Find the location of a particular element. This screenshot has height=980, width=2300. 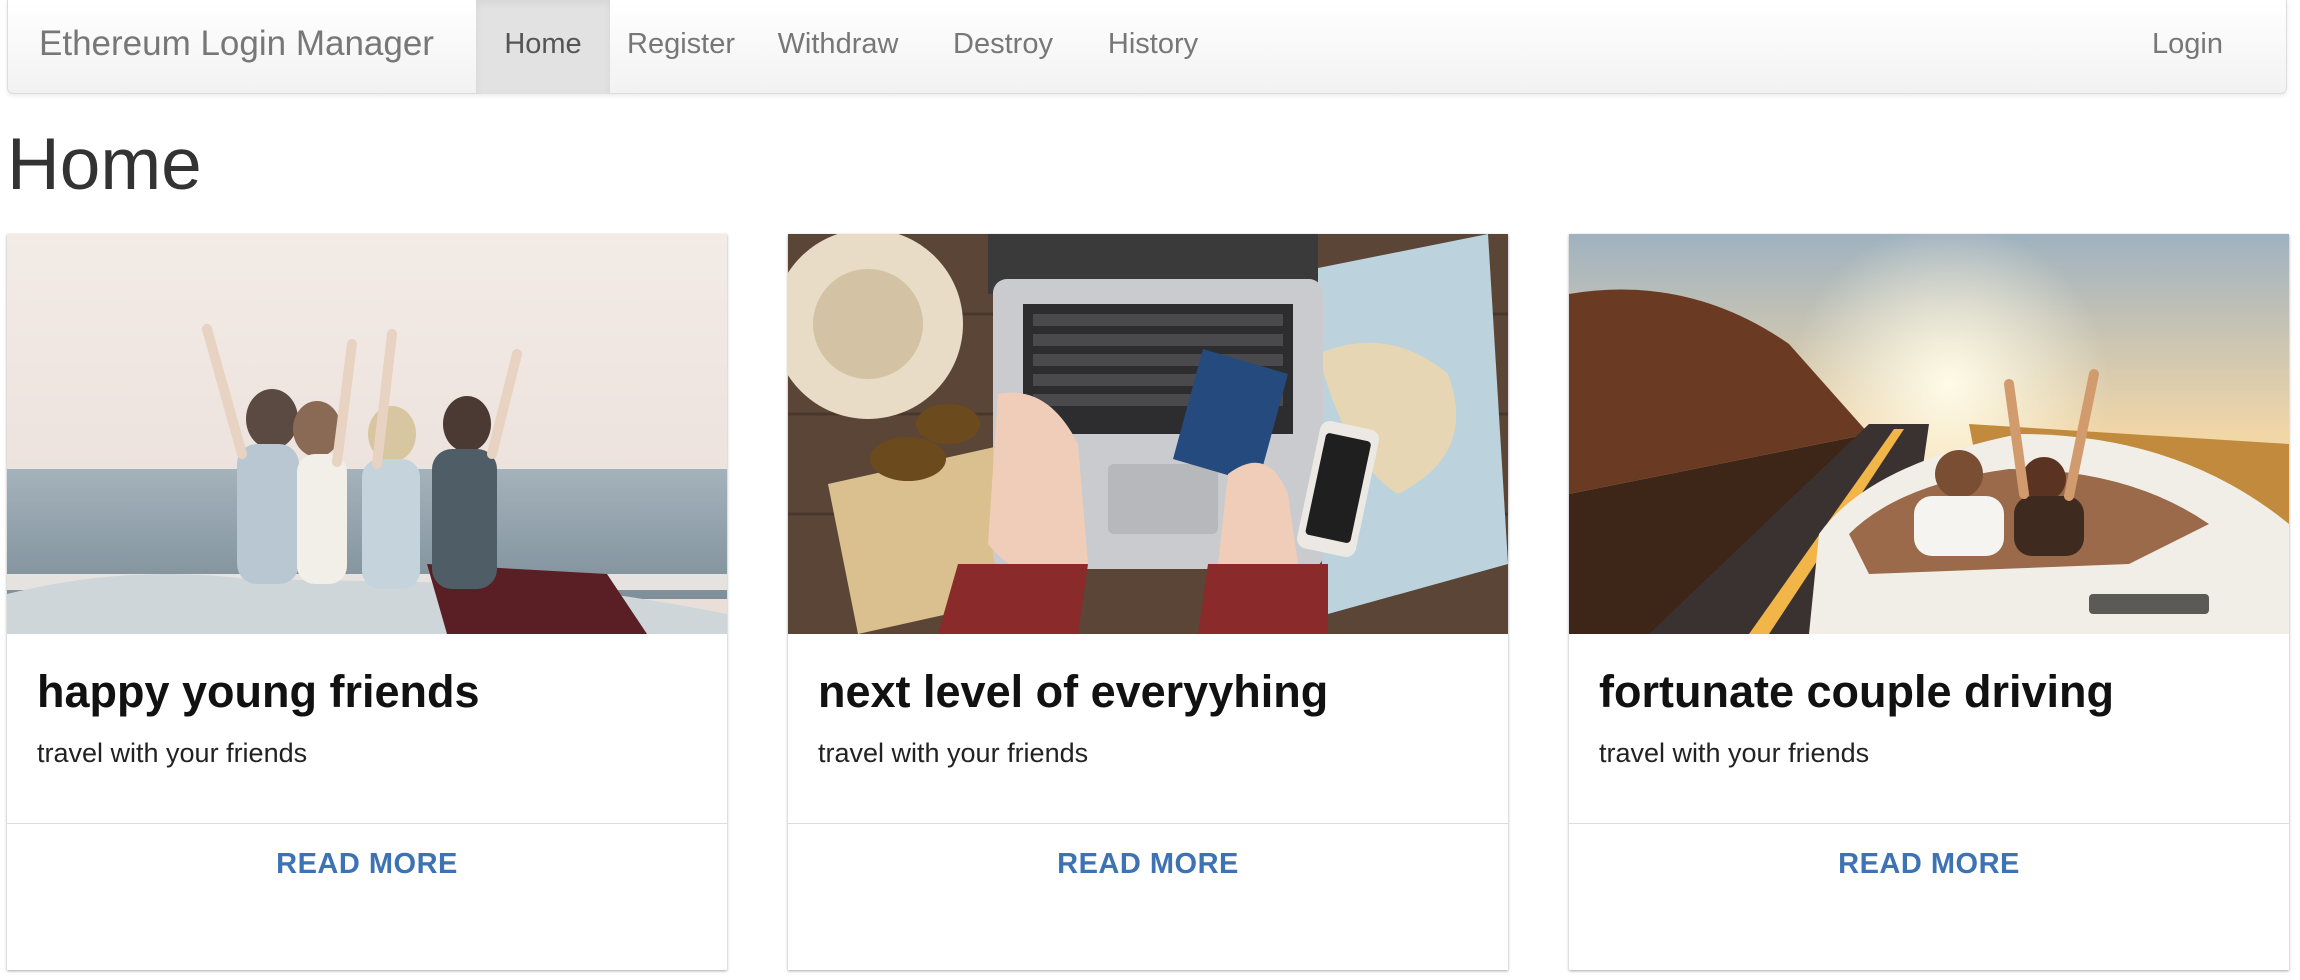

login-link: Login is located at coordinates (2187, 47).